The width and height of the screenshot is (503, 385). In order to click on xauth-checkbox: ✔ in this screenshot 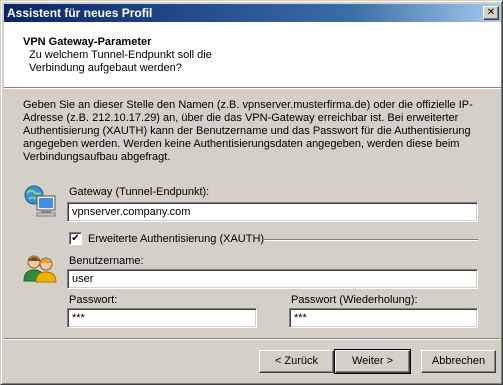, I will do `click(75, 238)`.